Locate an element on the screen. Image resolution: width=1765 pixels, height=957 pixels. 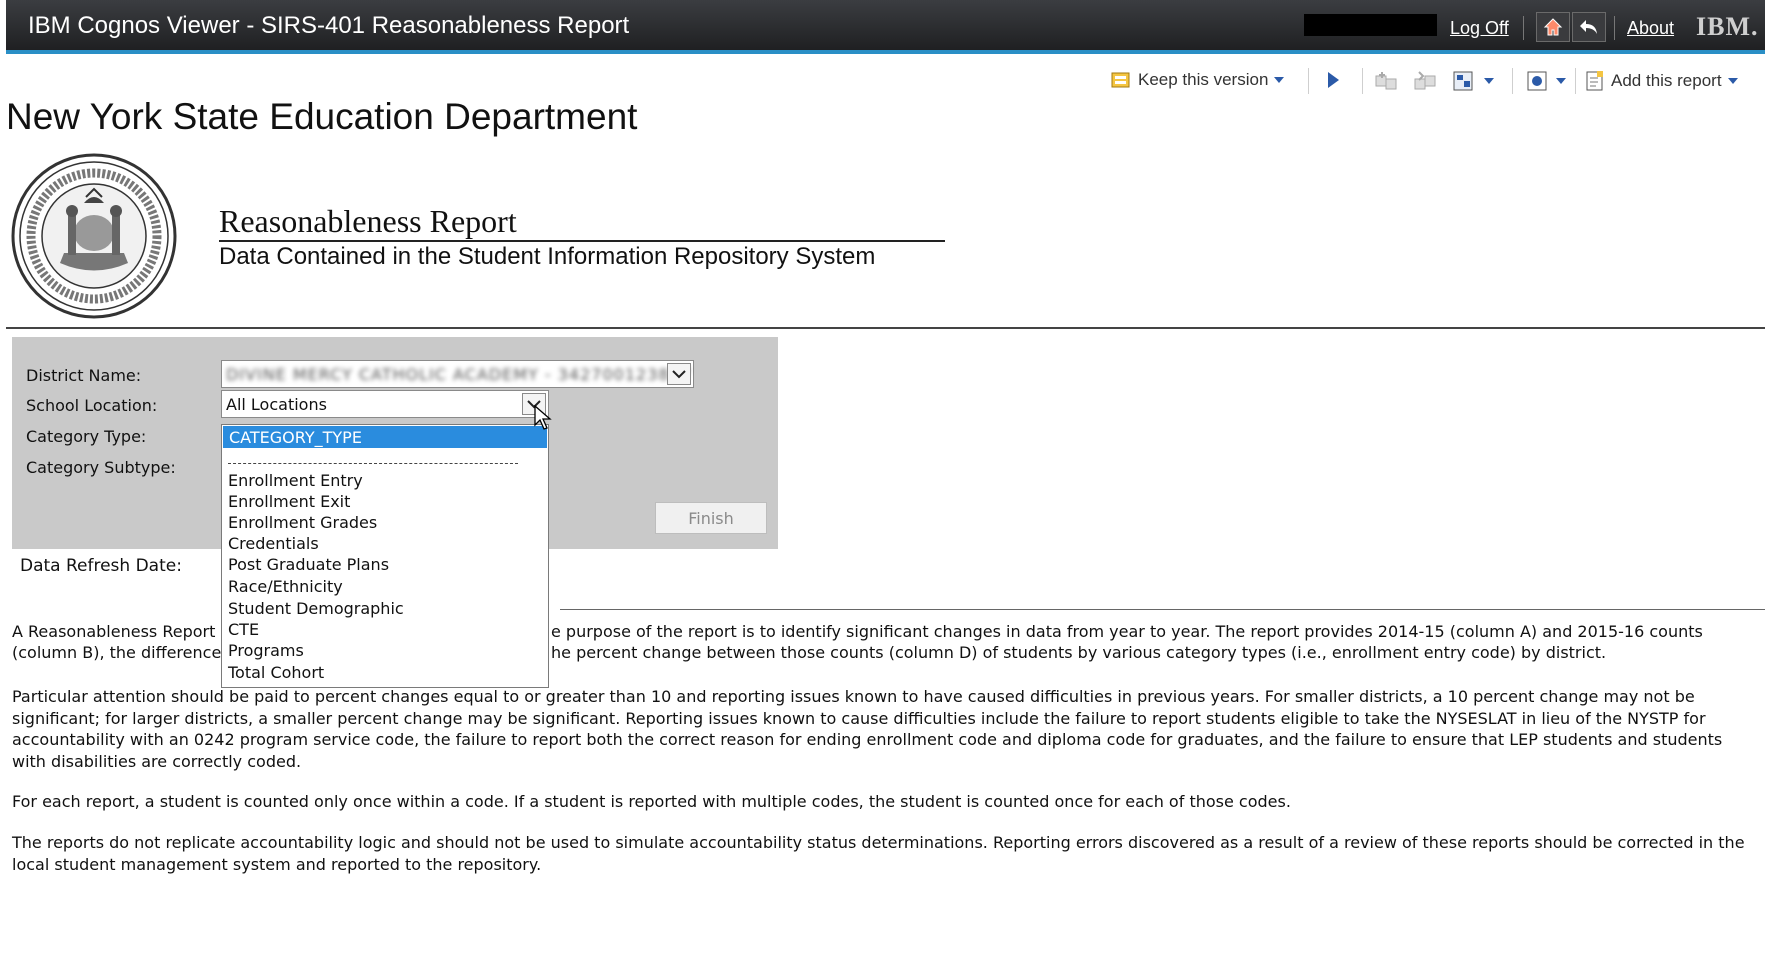
category-type-label: Category Type: is located at coordinates (86, 436).